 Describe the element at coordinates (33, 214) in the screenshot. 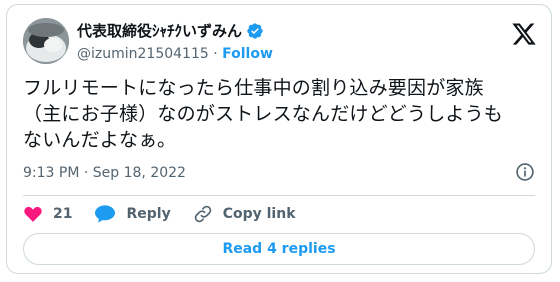

I see `heart-icon` at that location.